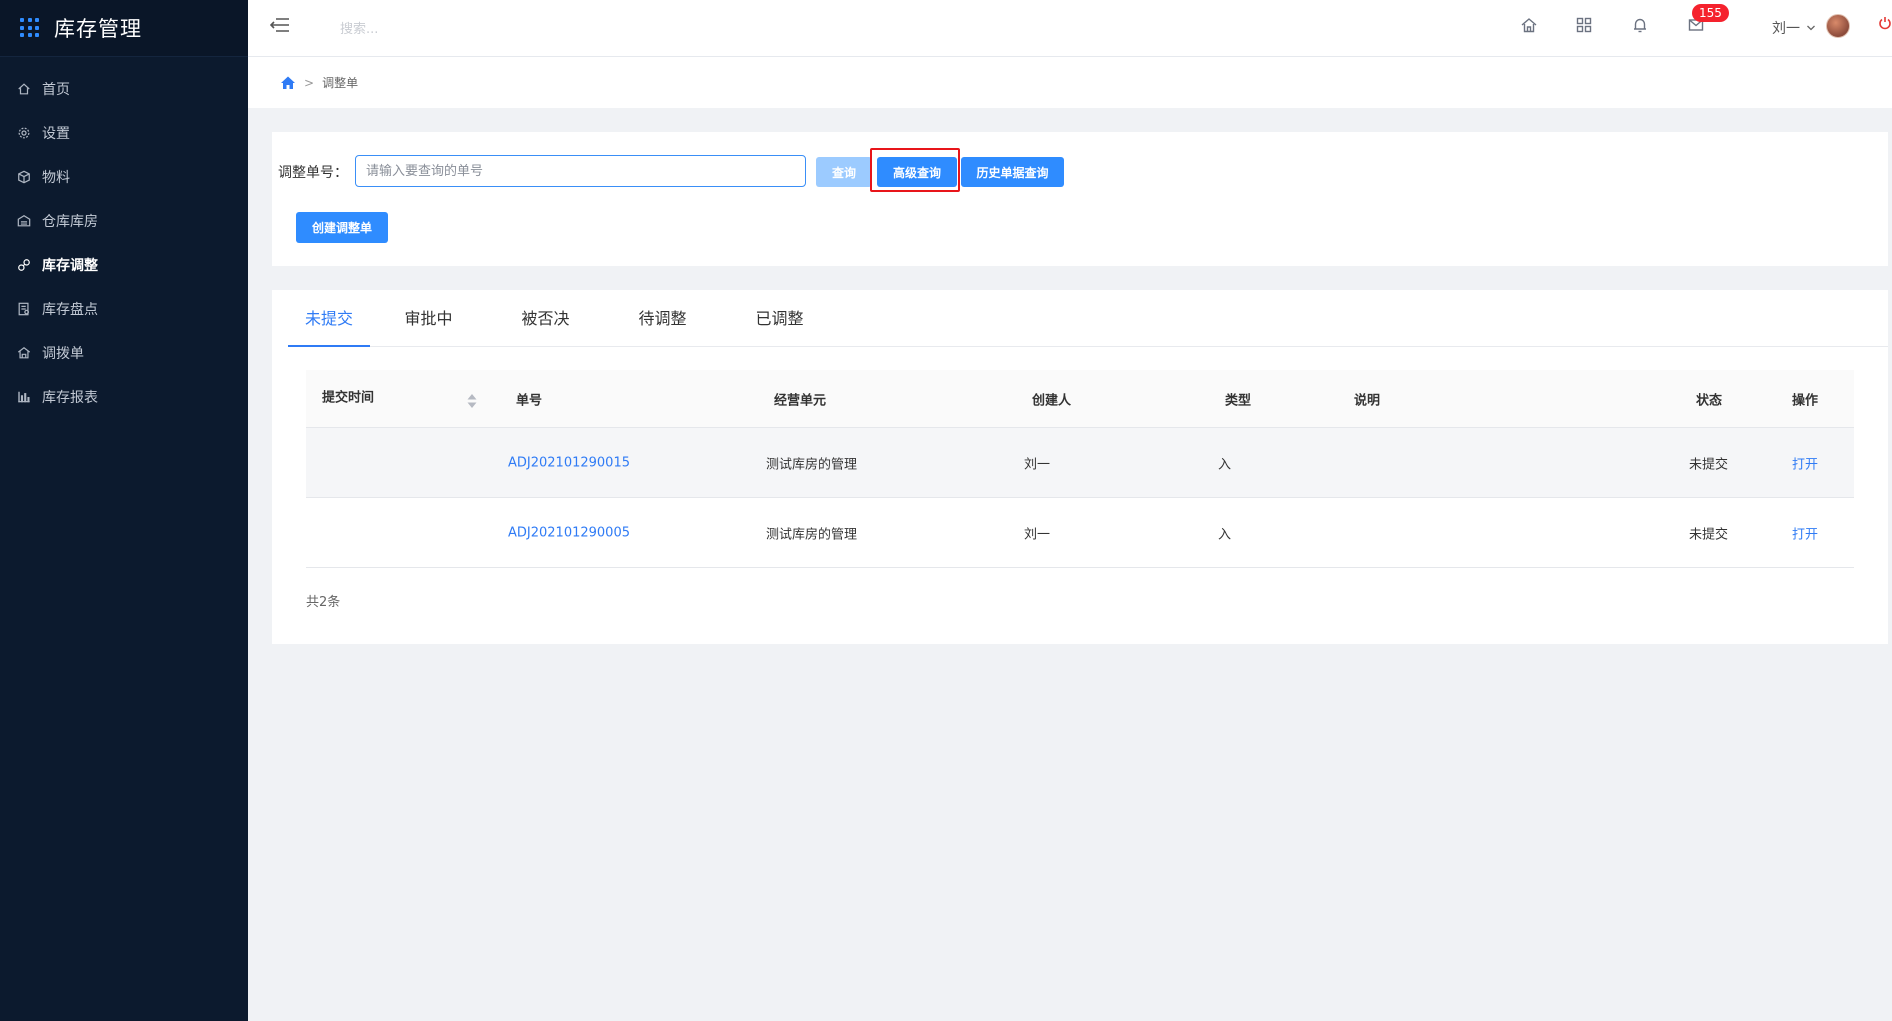 The width and height of the screenshot is (1892, 1021). Describe the element at coordinates (662, 318) in the screenshot. I see `tab-pending-adjust: 待调整` at that location.